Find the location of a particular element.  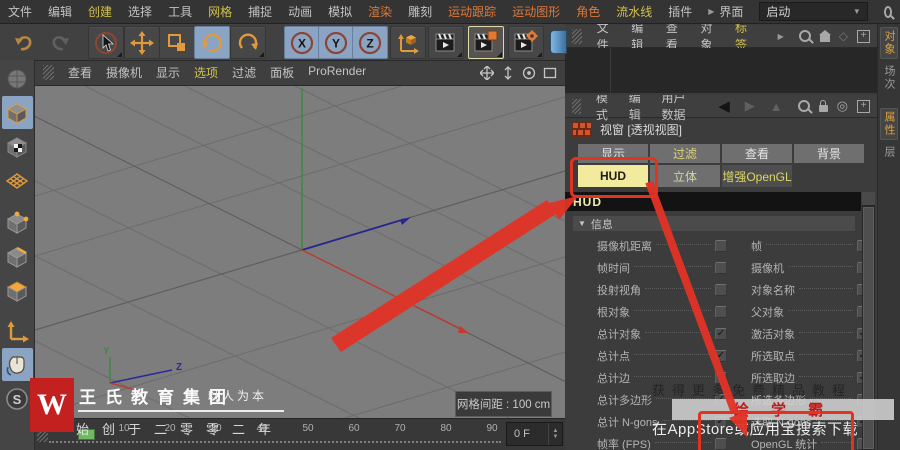

frame-stepper: ▲ ▼ is located at coordinates (555, 434).